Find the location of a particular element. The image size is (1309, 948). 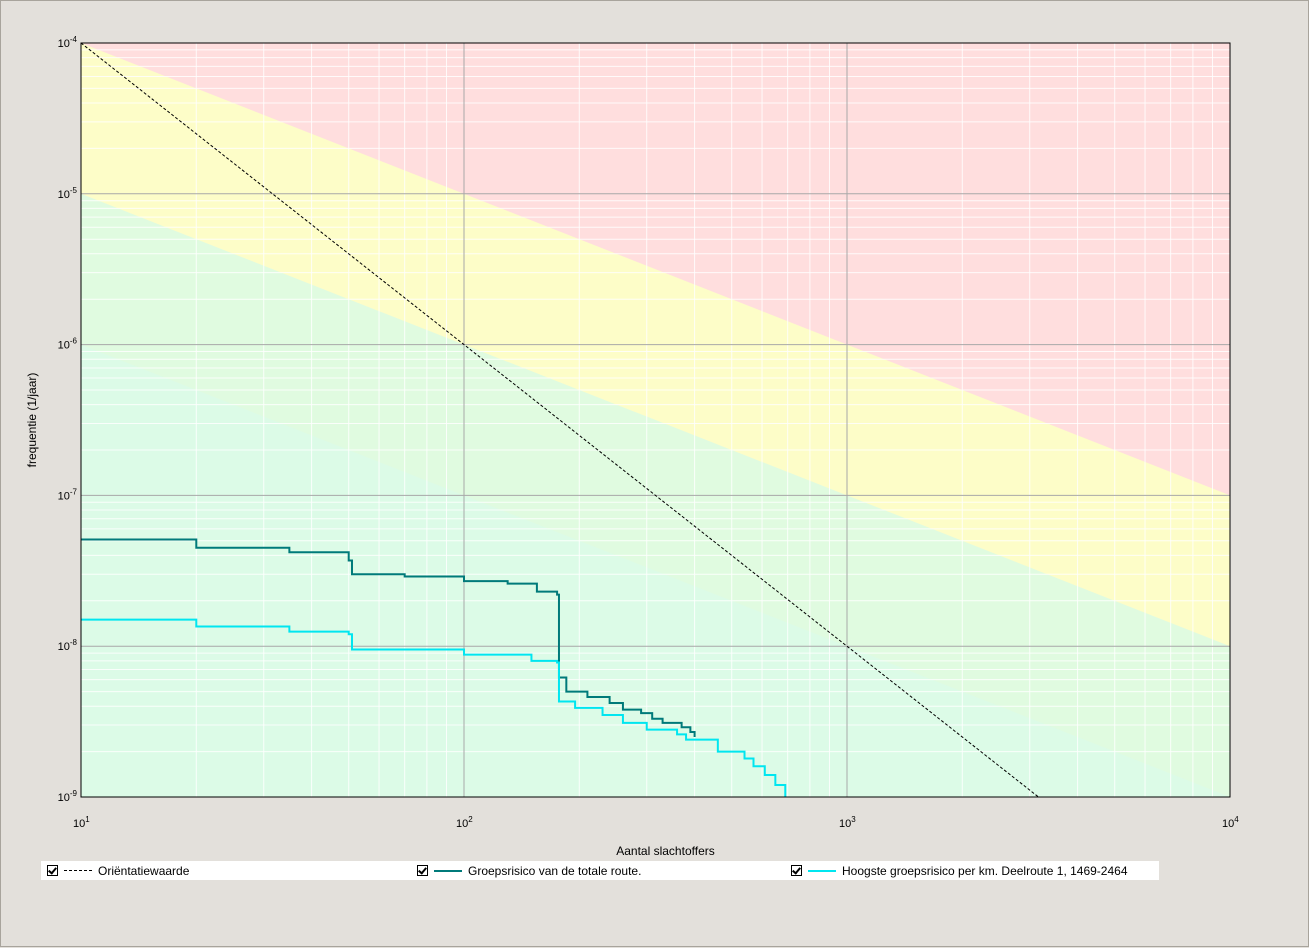

x-tick-label: 103 is located at coordinates (847, 822).